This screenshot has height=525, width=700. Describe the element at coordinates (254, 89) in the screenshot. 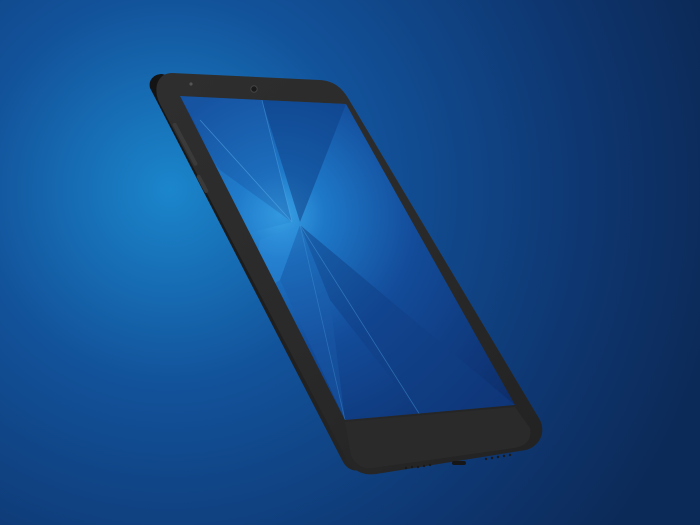

I see `front-camera` at that location.